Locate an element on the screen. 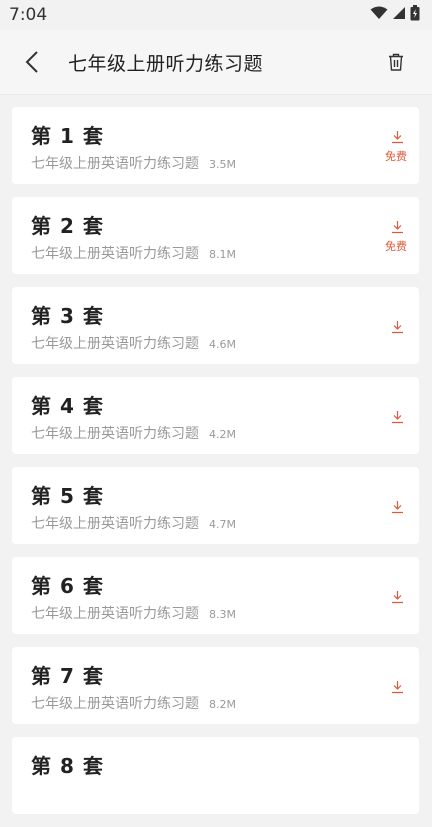 Image resolution: width=432 pixels, height=827 pixels. list-item: 第 4 套 七年级上册英语听力练习题 4.2M is located at coordinates (215, 415).